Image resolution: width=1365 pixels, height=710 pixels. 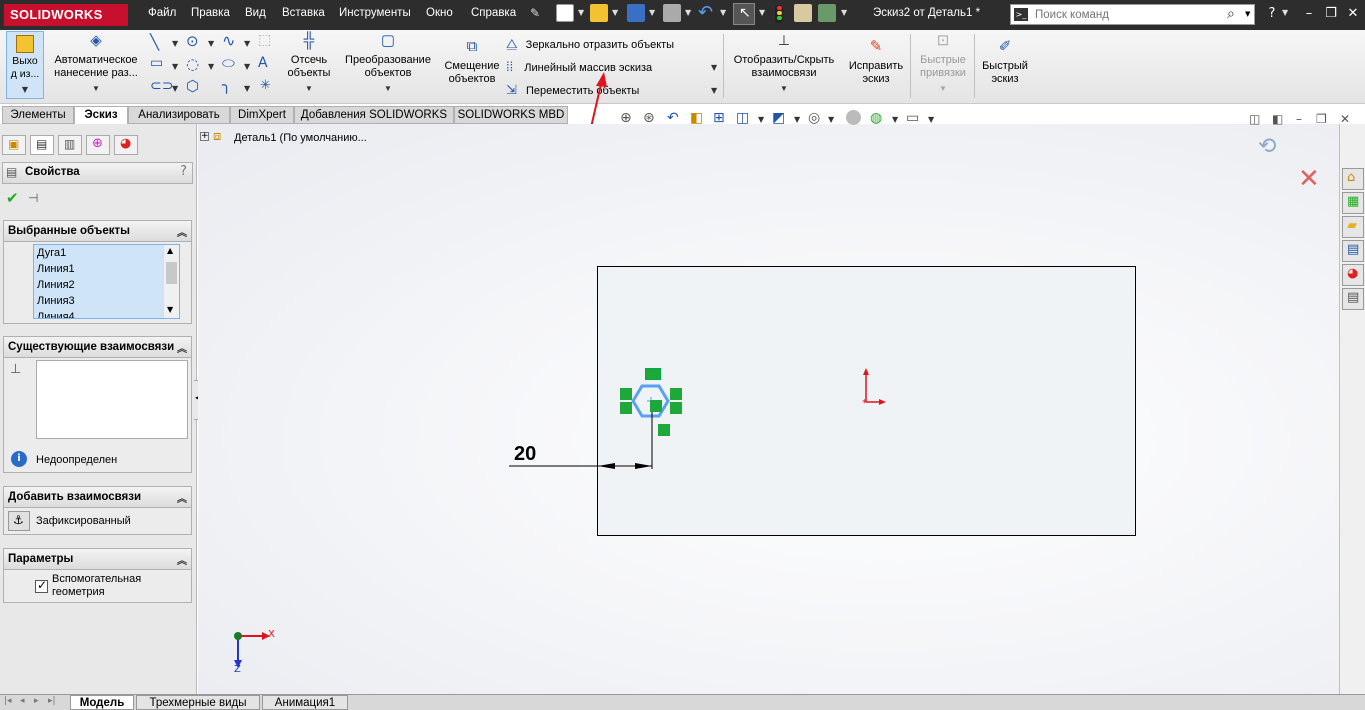 What do you see at coordinates (1254, 119) in the screenshot?
I see `window-tile-icon: ◫` at bounding box center [1254, 119].